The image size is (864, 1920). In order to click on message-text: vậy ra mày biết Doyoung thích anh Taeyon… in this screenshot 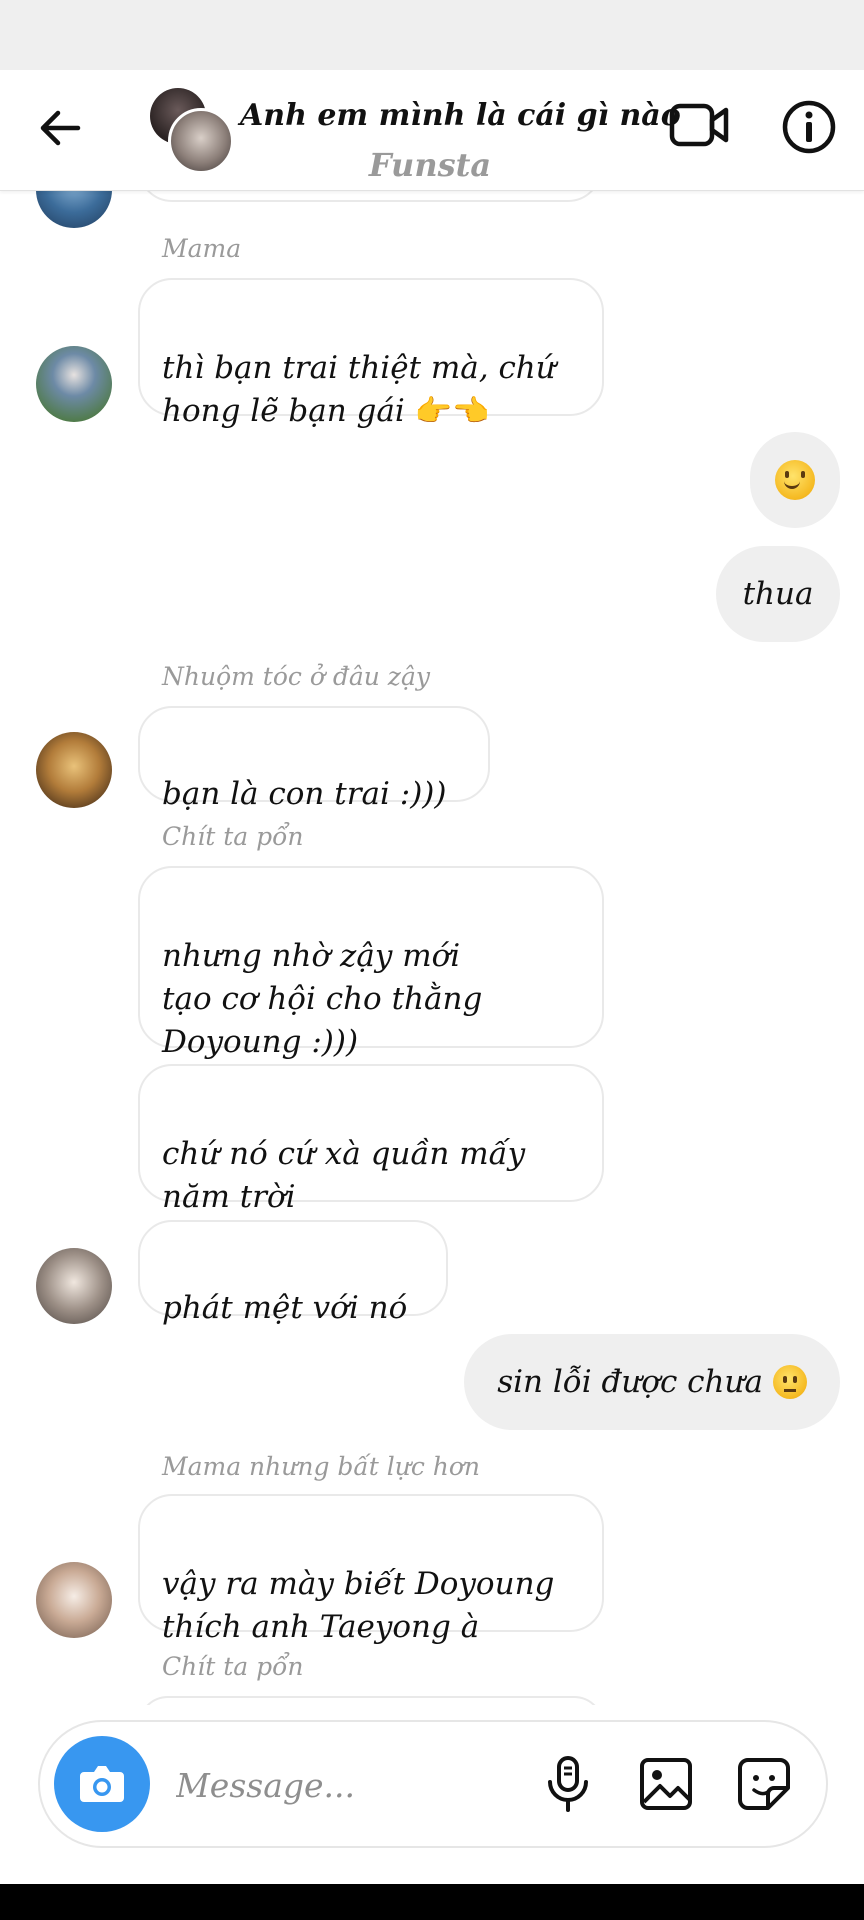, I will do `click(358, 1605)`.